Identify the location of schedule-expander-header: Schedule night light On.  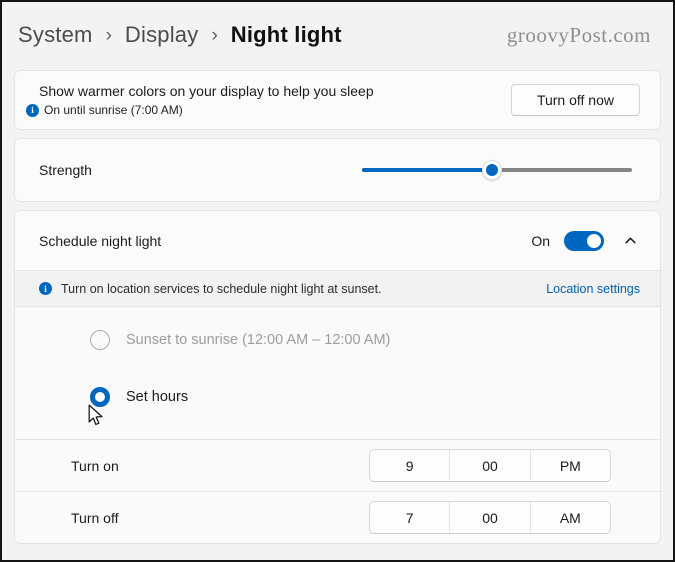
(337, 240).